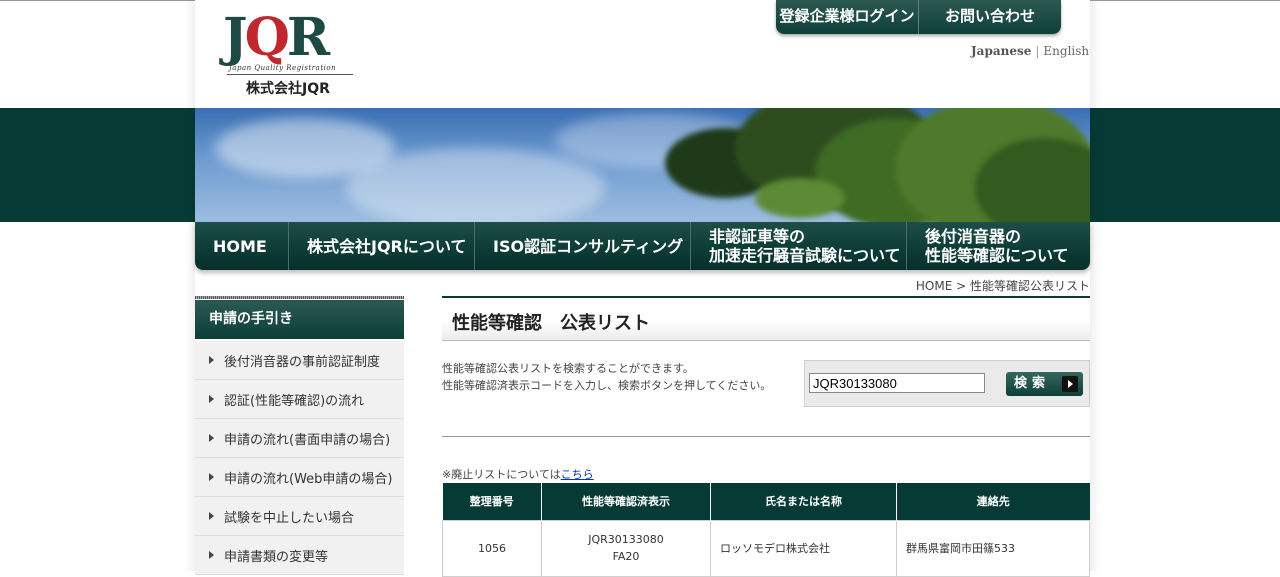 This screenshot has width=1280, height=577. Describe the element at coordinates (551, 323) in the screenshot. I see `page-title: 性能等確認 公表リスト` at that location.